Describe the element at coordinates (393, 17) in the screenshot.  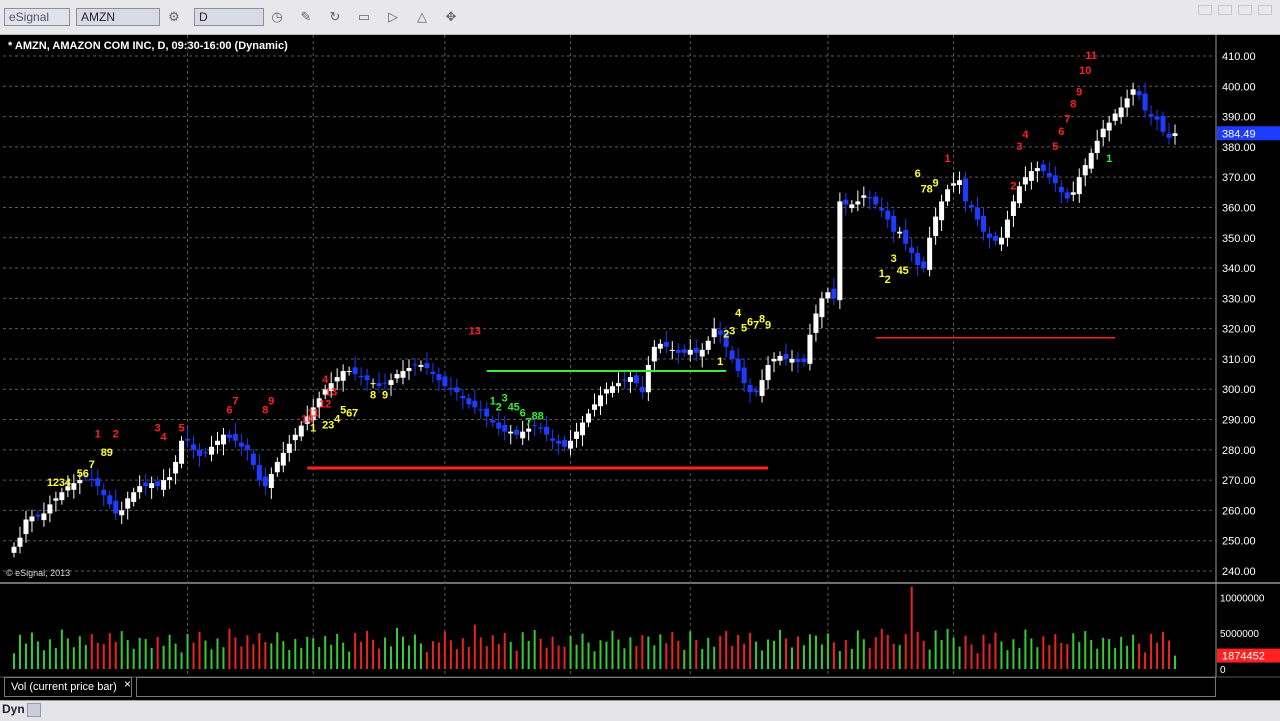
I see `play-icon: ▷` at that location.